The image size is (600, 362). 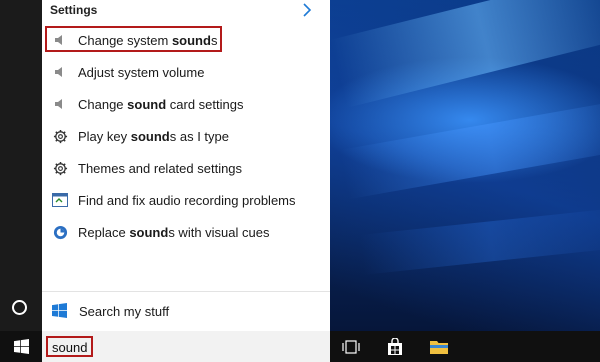 I want to click on result-label: Change sound card settings, so click(x=161, y=104).